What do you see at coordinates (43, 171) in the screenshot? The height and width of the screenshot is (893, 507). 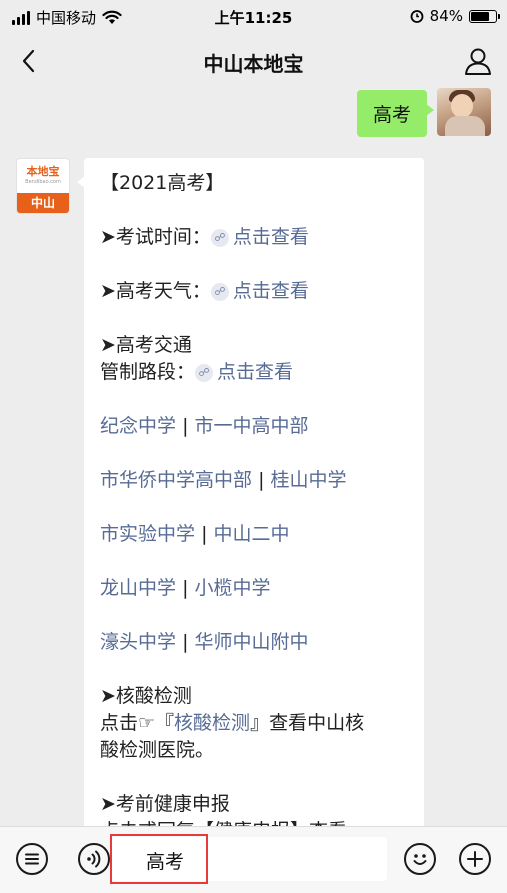 I see `bot-avatar-logo: 本地宝` at bounding box center [43, 171].